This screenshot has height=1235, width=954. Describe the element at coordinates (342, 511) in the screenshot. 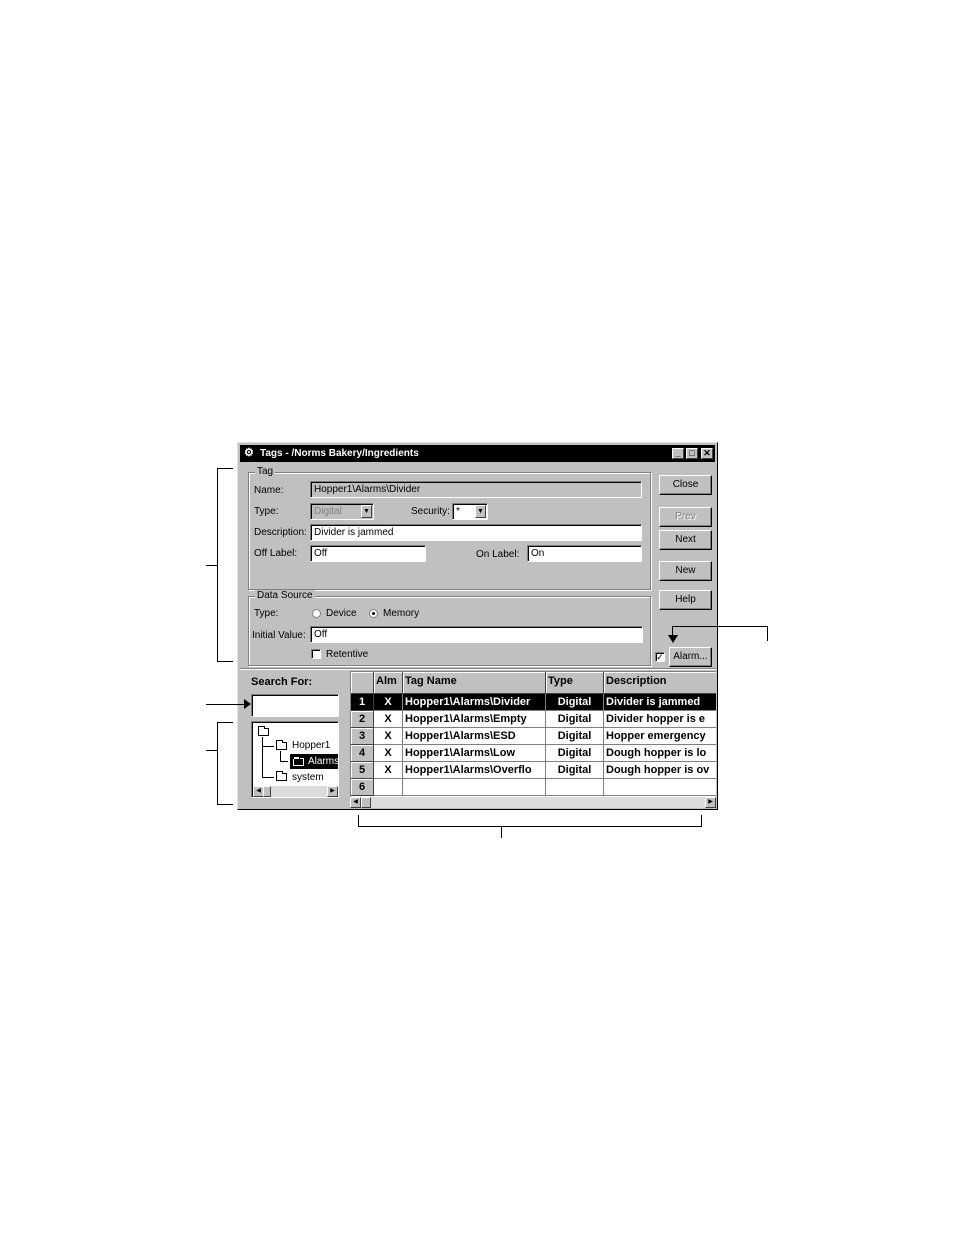

I see `type-select: Digital ▼` at that location.